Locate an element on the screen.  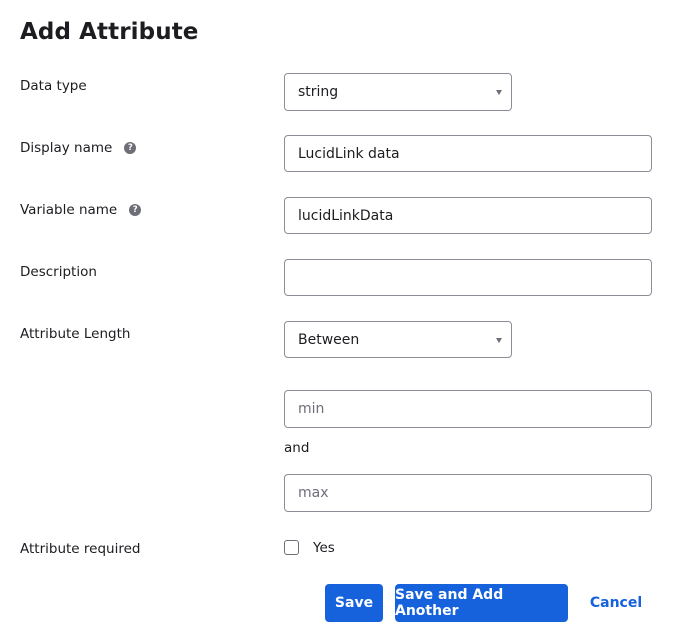
attribute-required-label: Attribute required is located at coordinates (80, 549).